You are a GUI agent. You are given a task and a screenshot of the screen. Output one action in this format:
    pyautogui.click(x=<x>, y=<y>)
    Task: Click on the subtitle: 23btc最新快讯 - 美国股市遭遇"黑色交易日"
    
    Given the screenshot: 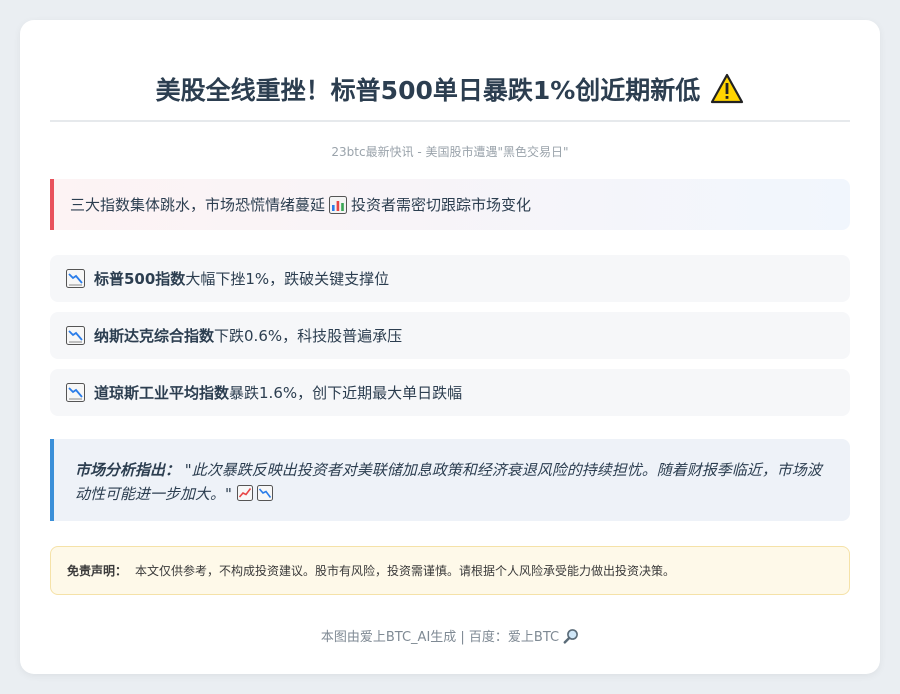 What is the action you would take?
    pyautogui.click(x=450, y=152)
    